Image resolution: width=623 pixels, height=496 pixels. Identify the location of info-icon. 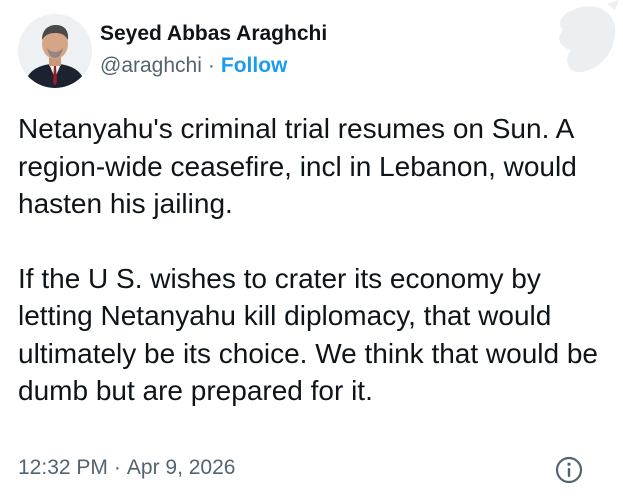
(569, 470).